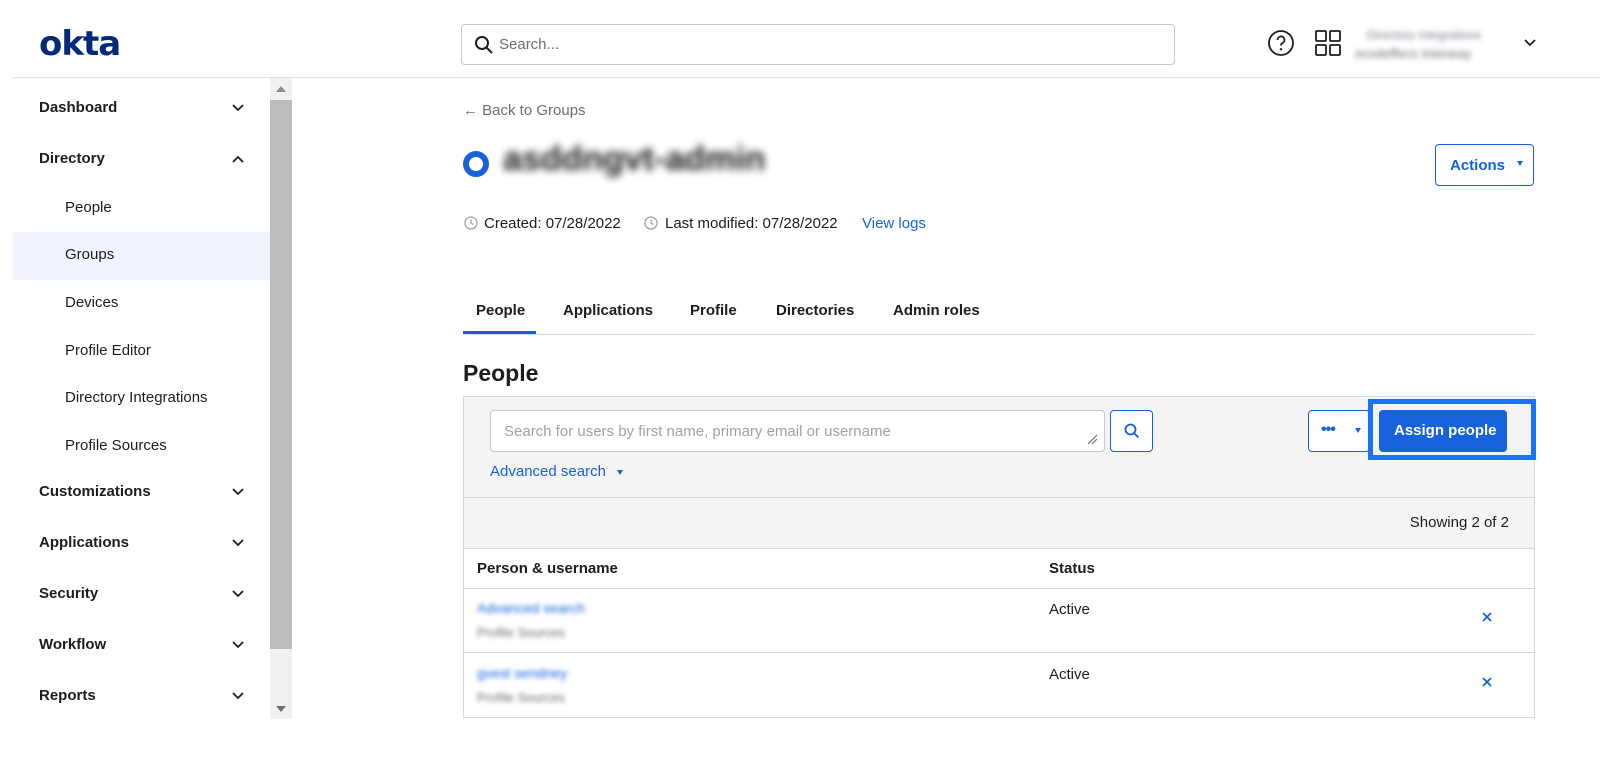 The width and height of the screenshot is (1600, 779). What do you see at coordinates (1445, 430) in the screenshot?
I see `assign-people-label: Assign people` at bounding box center [1445, 430].